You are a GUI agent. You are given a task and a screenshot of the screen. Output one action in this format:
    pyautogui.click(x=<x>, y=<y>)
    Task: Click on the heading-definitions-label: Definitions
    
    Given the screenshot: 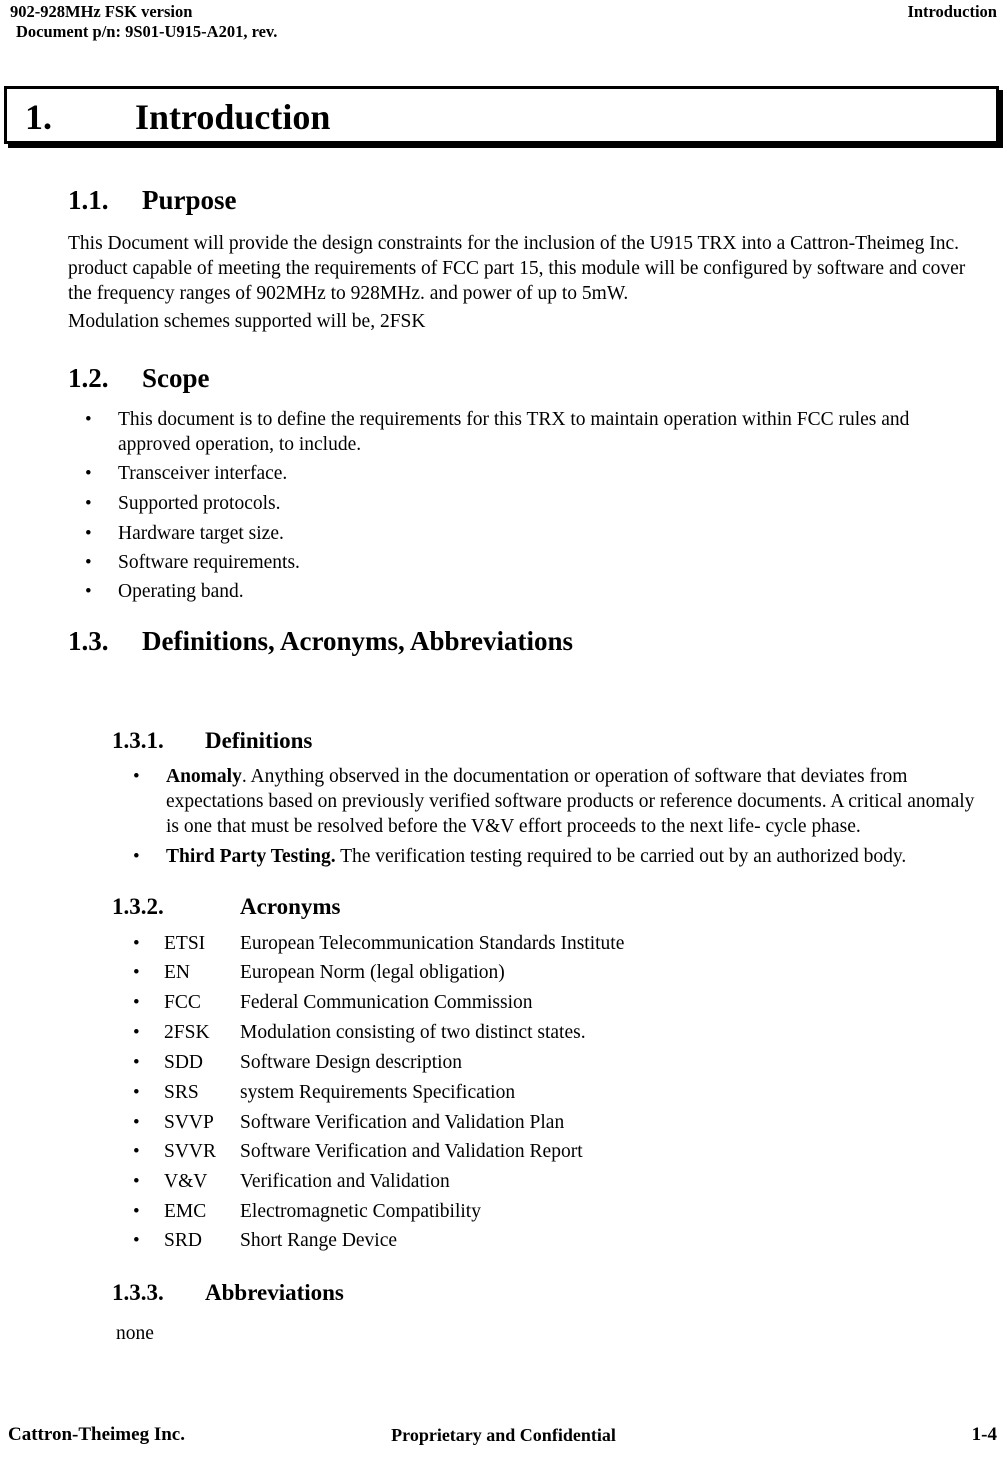 What is the action you would take?
    pyautogui.click(x=259, y=740)
    